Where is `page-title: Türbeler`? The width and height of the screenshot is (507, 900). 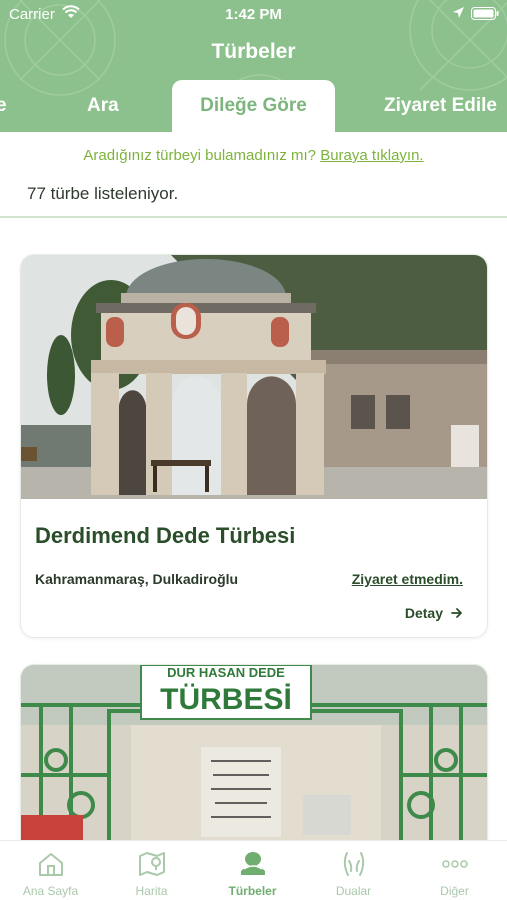
page-title: Türbeler is located at coordinates (253, 51).